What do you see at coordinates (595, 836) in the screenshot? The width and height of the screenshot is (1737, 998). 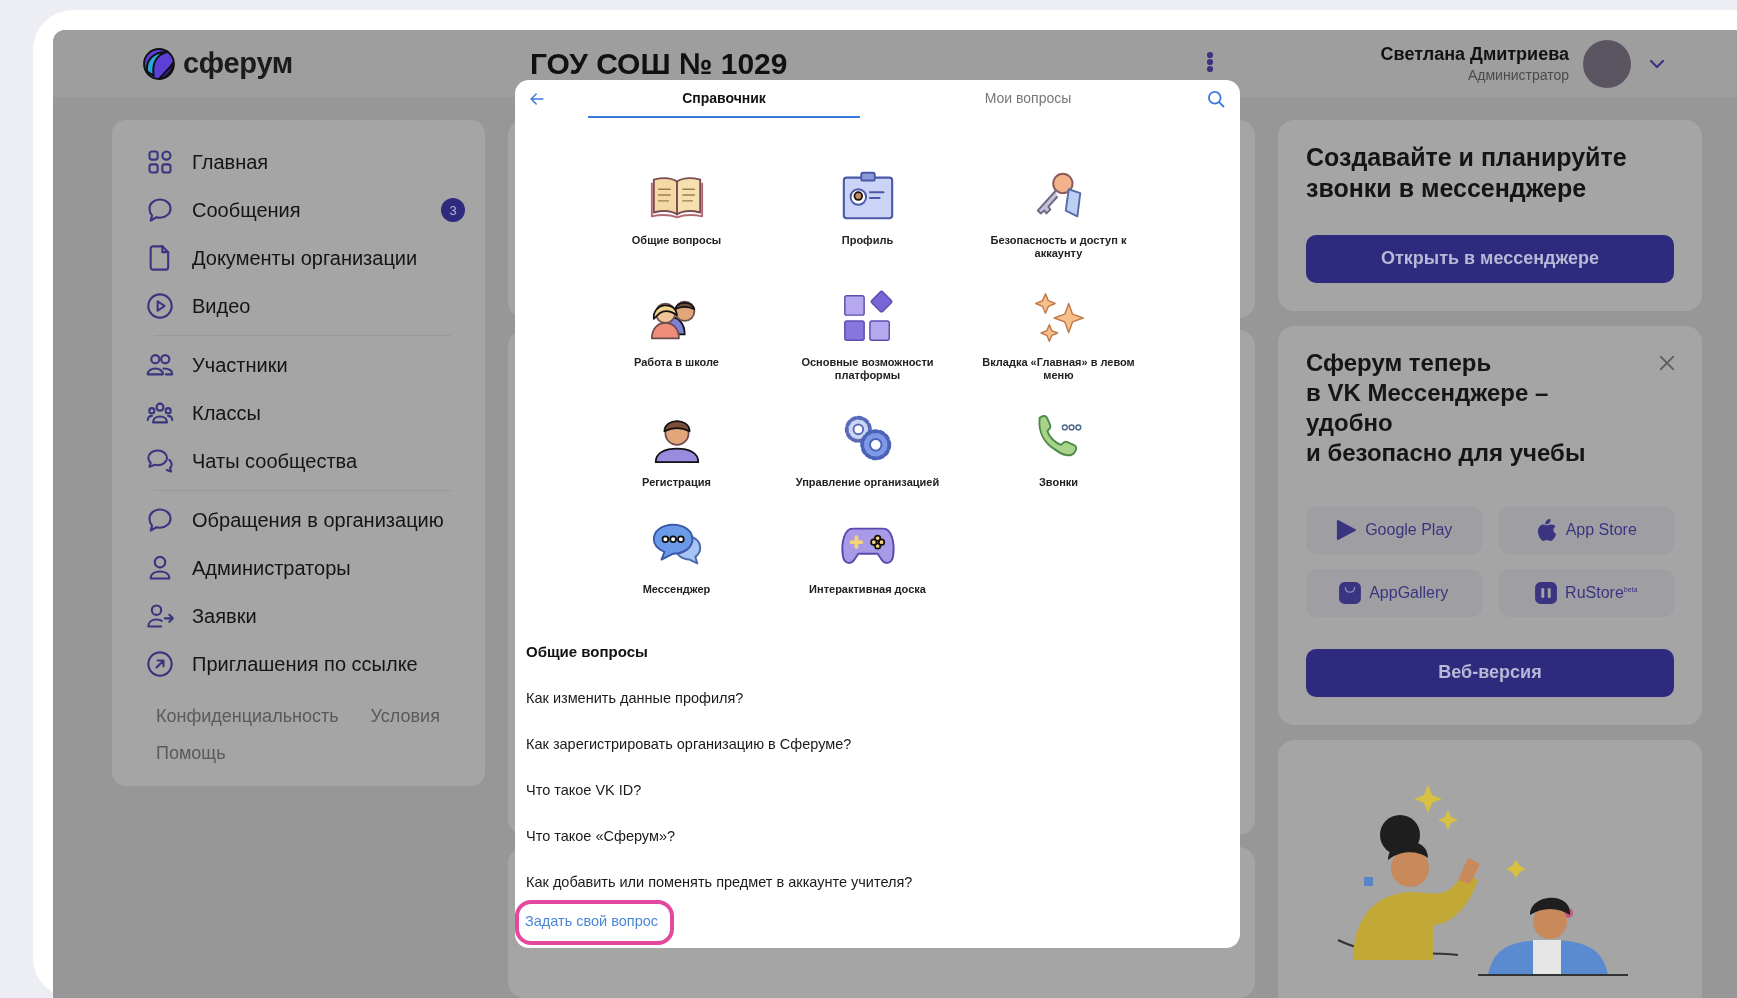 I see `question-link: Что такое «Сферум»?` at bounding box center [595, 836].